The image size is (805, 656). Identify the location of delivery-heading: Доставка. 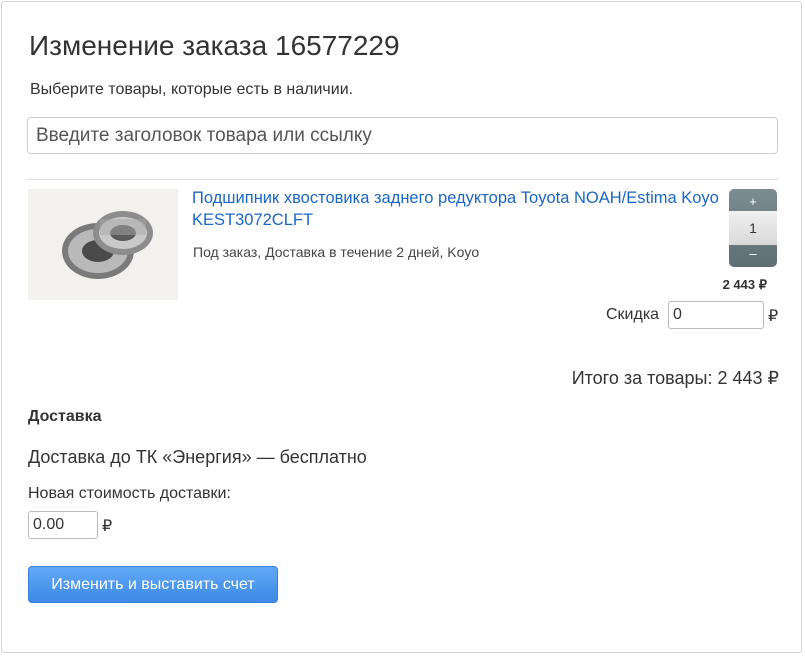
(65, 416).